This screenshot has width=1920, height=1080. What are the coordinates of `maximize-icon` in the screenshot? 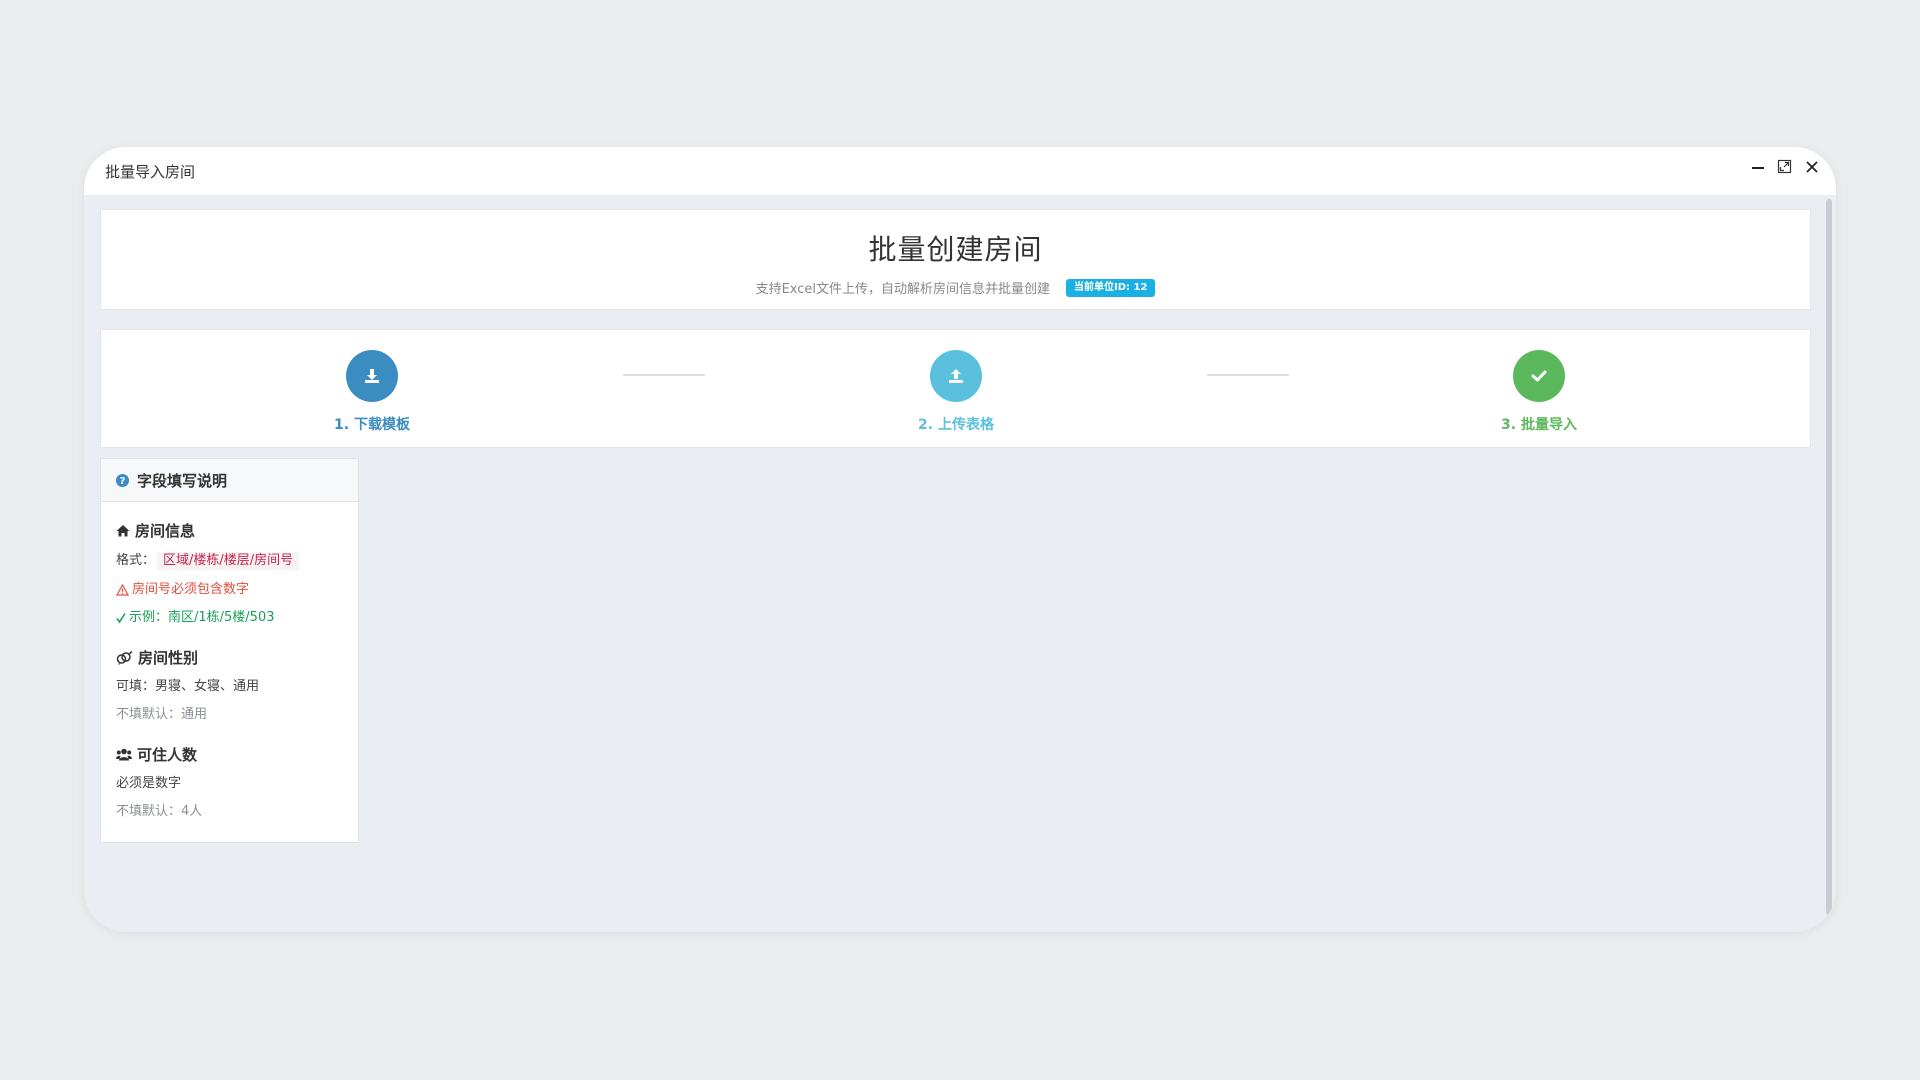 It's located at (1784, 166).